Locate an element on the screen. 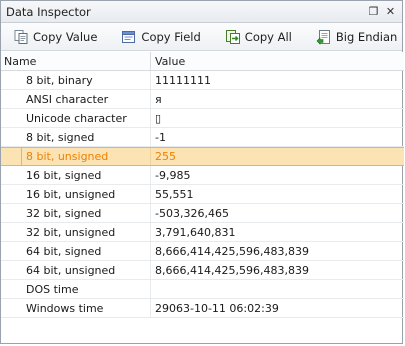  copy-all-button: Copy All is located at coordinates (258, 37).